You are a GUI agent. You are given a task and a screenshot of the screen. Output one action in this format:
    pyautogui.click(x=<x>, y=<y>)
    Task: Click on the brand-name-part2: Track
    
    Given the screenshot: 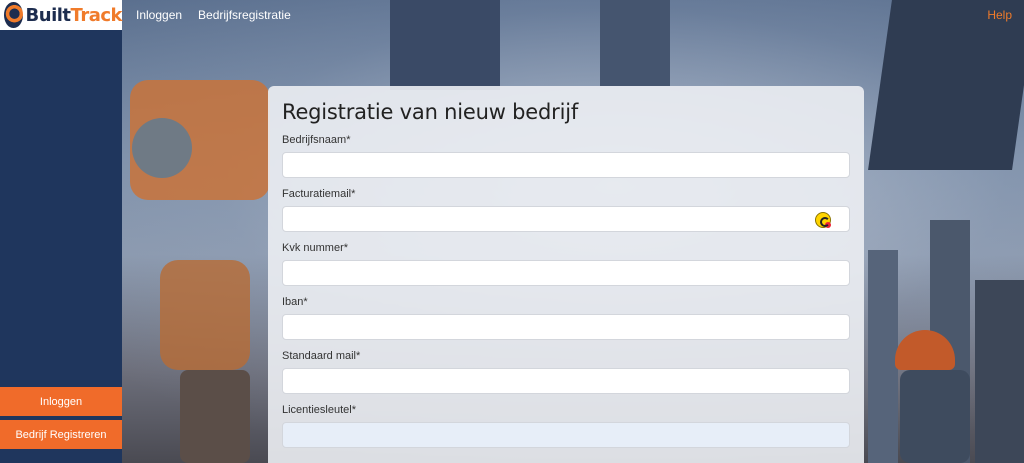 What is the action you would take?
    pyautogui.click(x=96, y=15)
    